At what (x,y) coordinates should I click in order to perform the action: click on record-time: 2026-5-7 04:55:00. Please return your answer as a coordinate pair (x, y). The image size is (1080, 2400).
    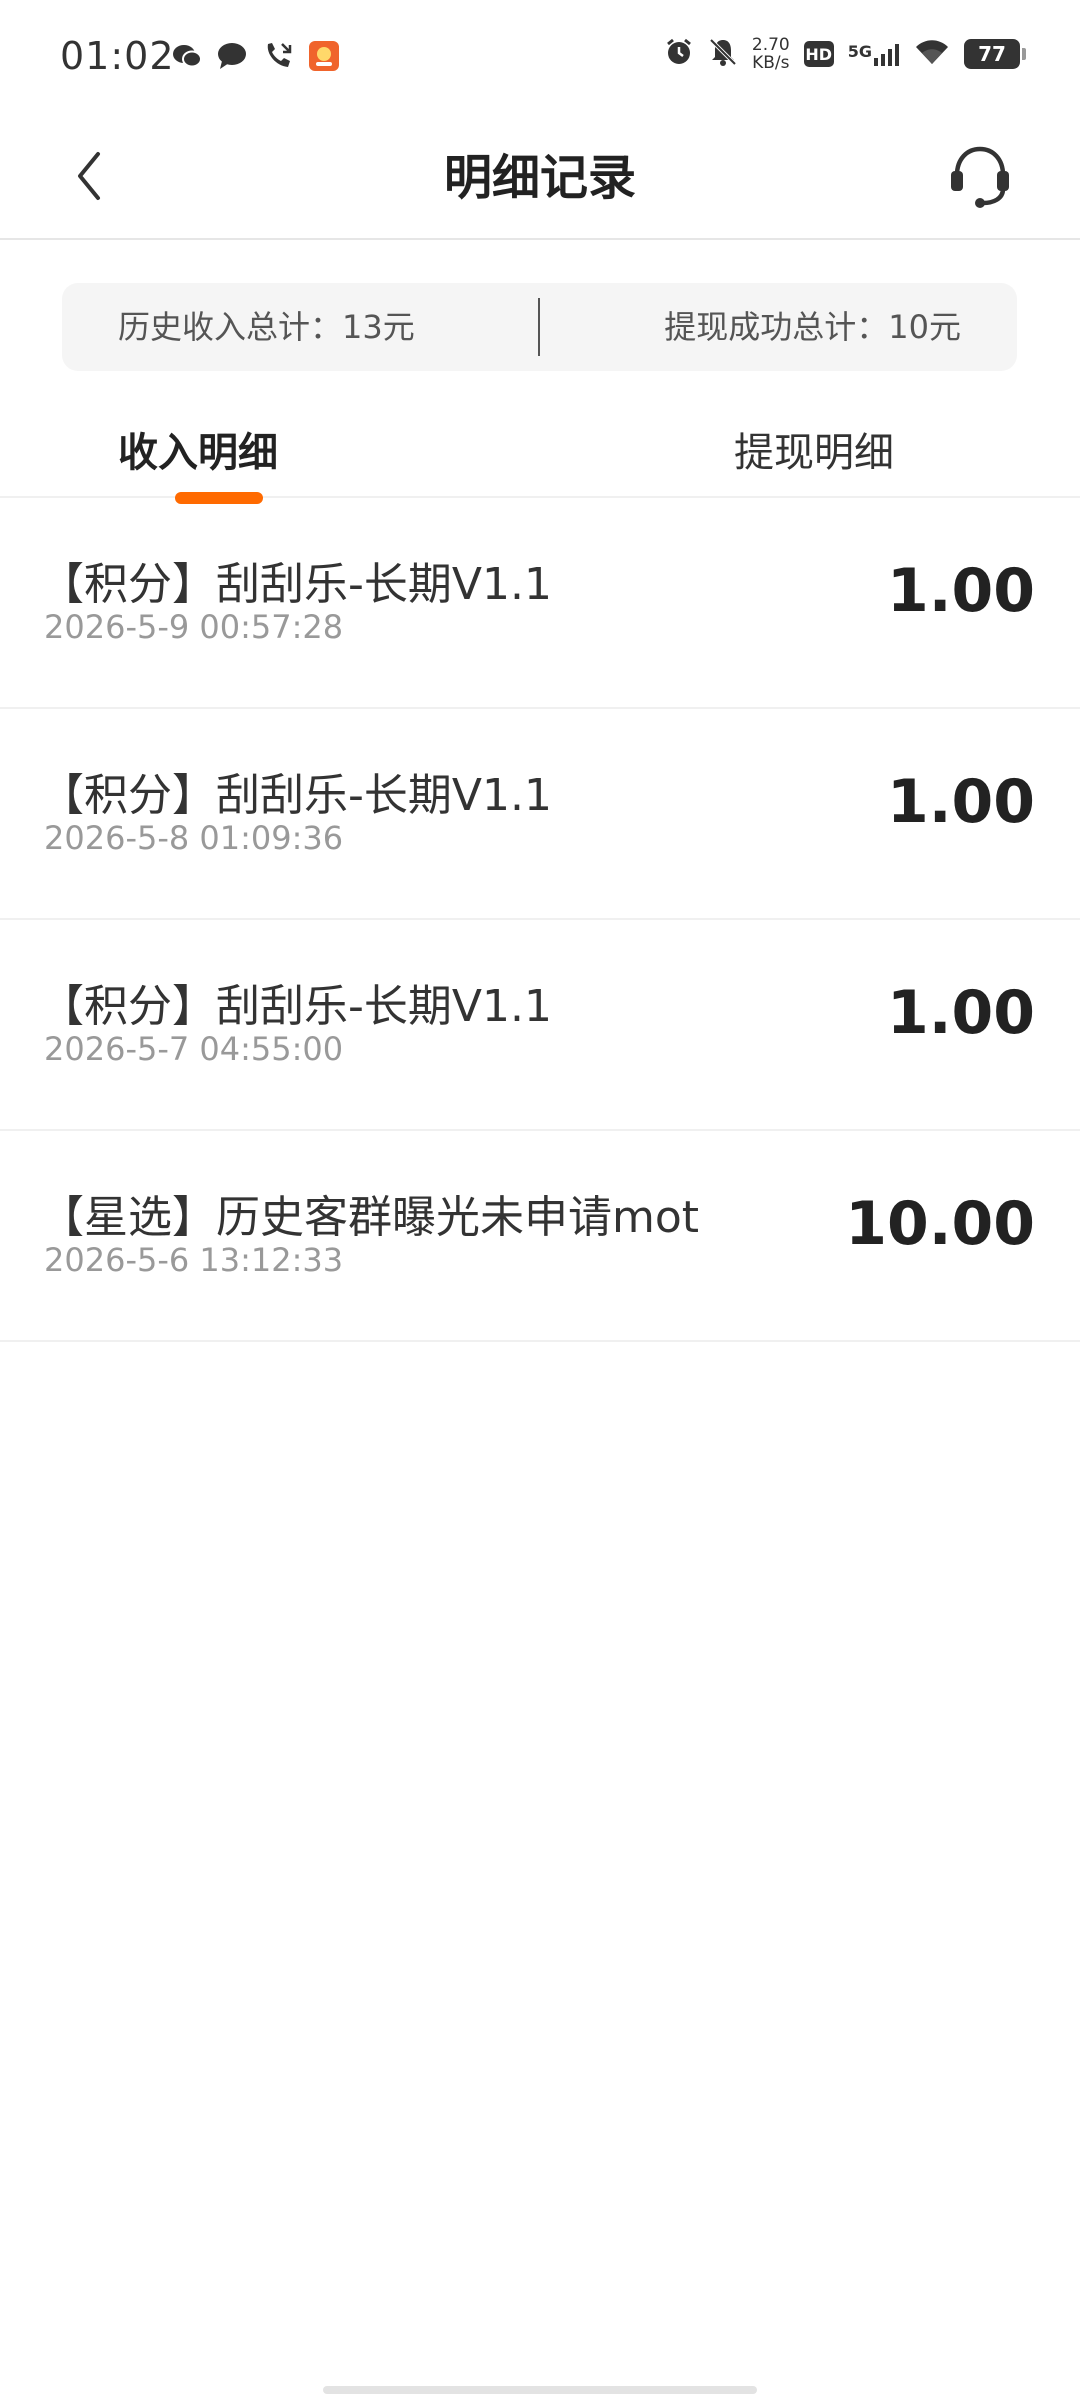
    Looking at the image, I should click on (194, 1049).